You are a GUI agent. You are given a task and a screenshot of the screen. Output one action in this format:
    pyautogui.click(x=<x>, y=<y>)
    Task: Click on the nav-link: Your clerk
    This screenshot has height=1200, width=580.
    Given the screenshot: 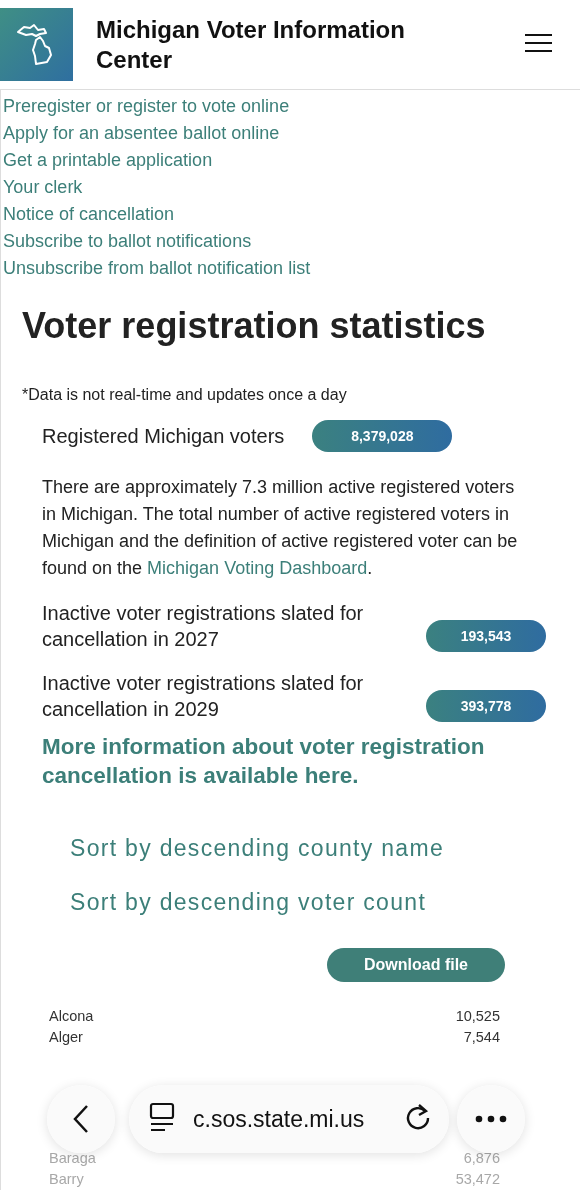 What is the action you would take?
    pyautogui.click(x=43, y=187)
    